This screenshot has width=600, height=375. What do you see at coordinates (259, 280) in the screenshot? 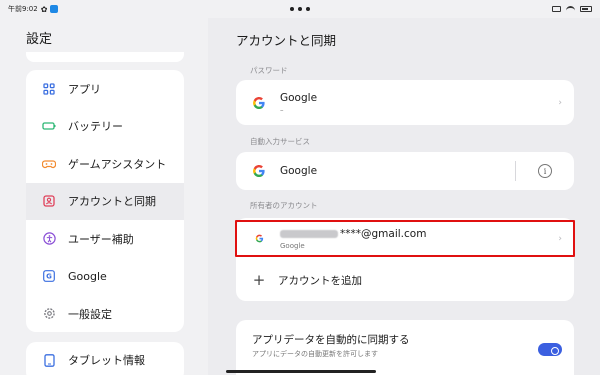
I see `plus-icon: +` at bounding box center [259, 280].